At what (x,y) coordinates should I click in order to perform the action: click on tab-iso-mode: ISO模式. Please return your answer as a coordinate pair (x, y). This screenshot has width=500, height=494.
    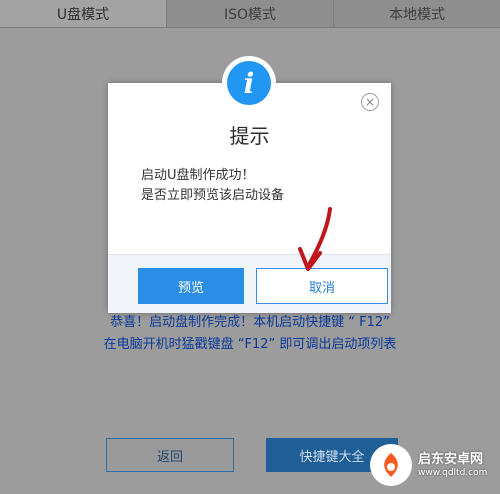
    Looking at the image, I should click on (250, 13).